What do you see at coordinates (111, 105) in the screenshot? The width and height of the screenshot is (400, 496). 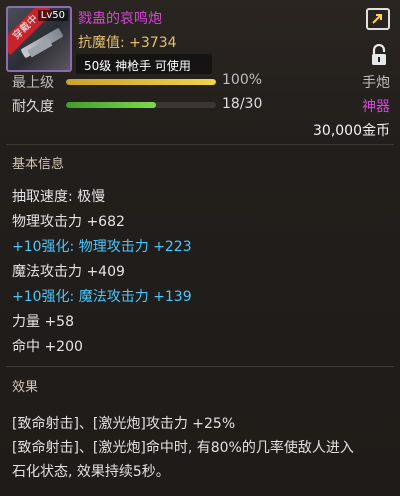 I see `durability-bar-fill` at bounding box center [111, 105].